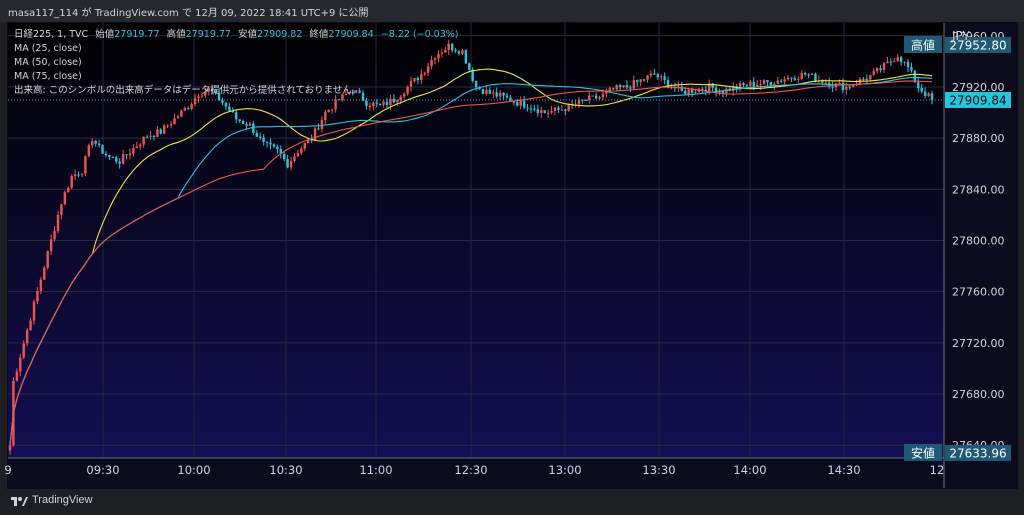 The height and width of the screenshot is (515, 1024). Describe the element at coordinates (48, 76) in the screenshot. I see `legend-ma75: MA (75, close)` at that location.